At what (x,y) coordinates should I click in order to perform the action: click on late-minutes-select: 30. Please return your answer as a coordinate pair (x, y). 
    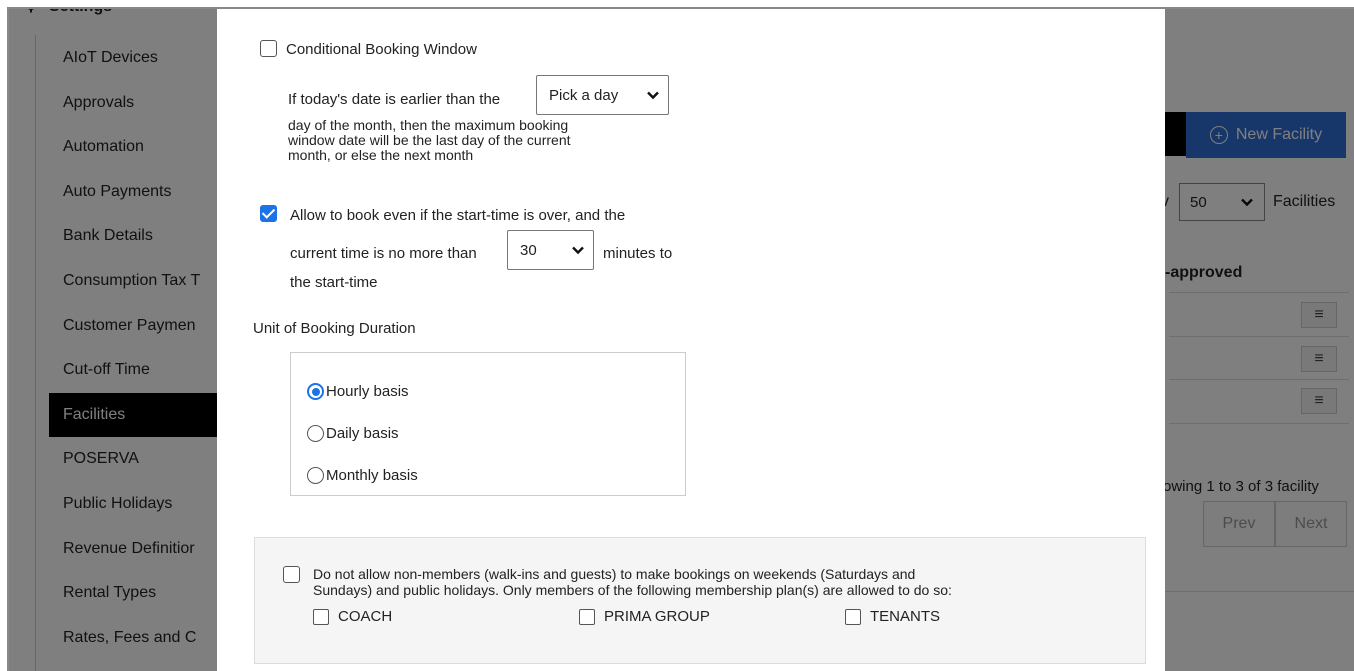
    Looking at the image, I should click on (550, 250).